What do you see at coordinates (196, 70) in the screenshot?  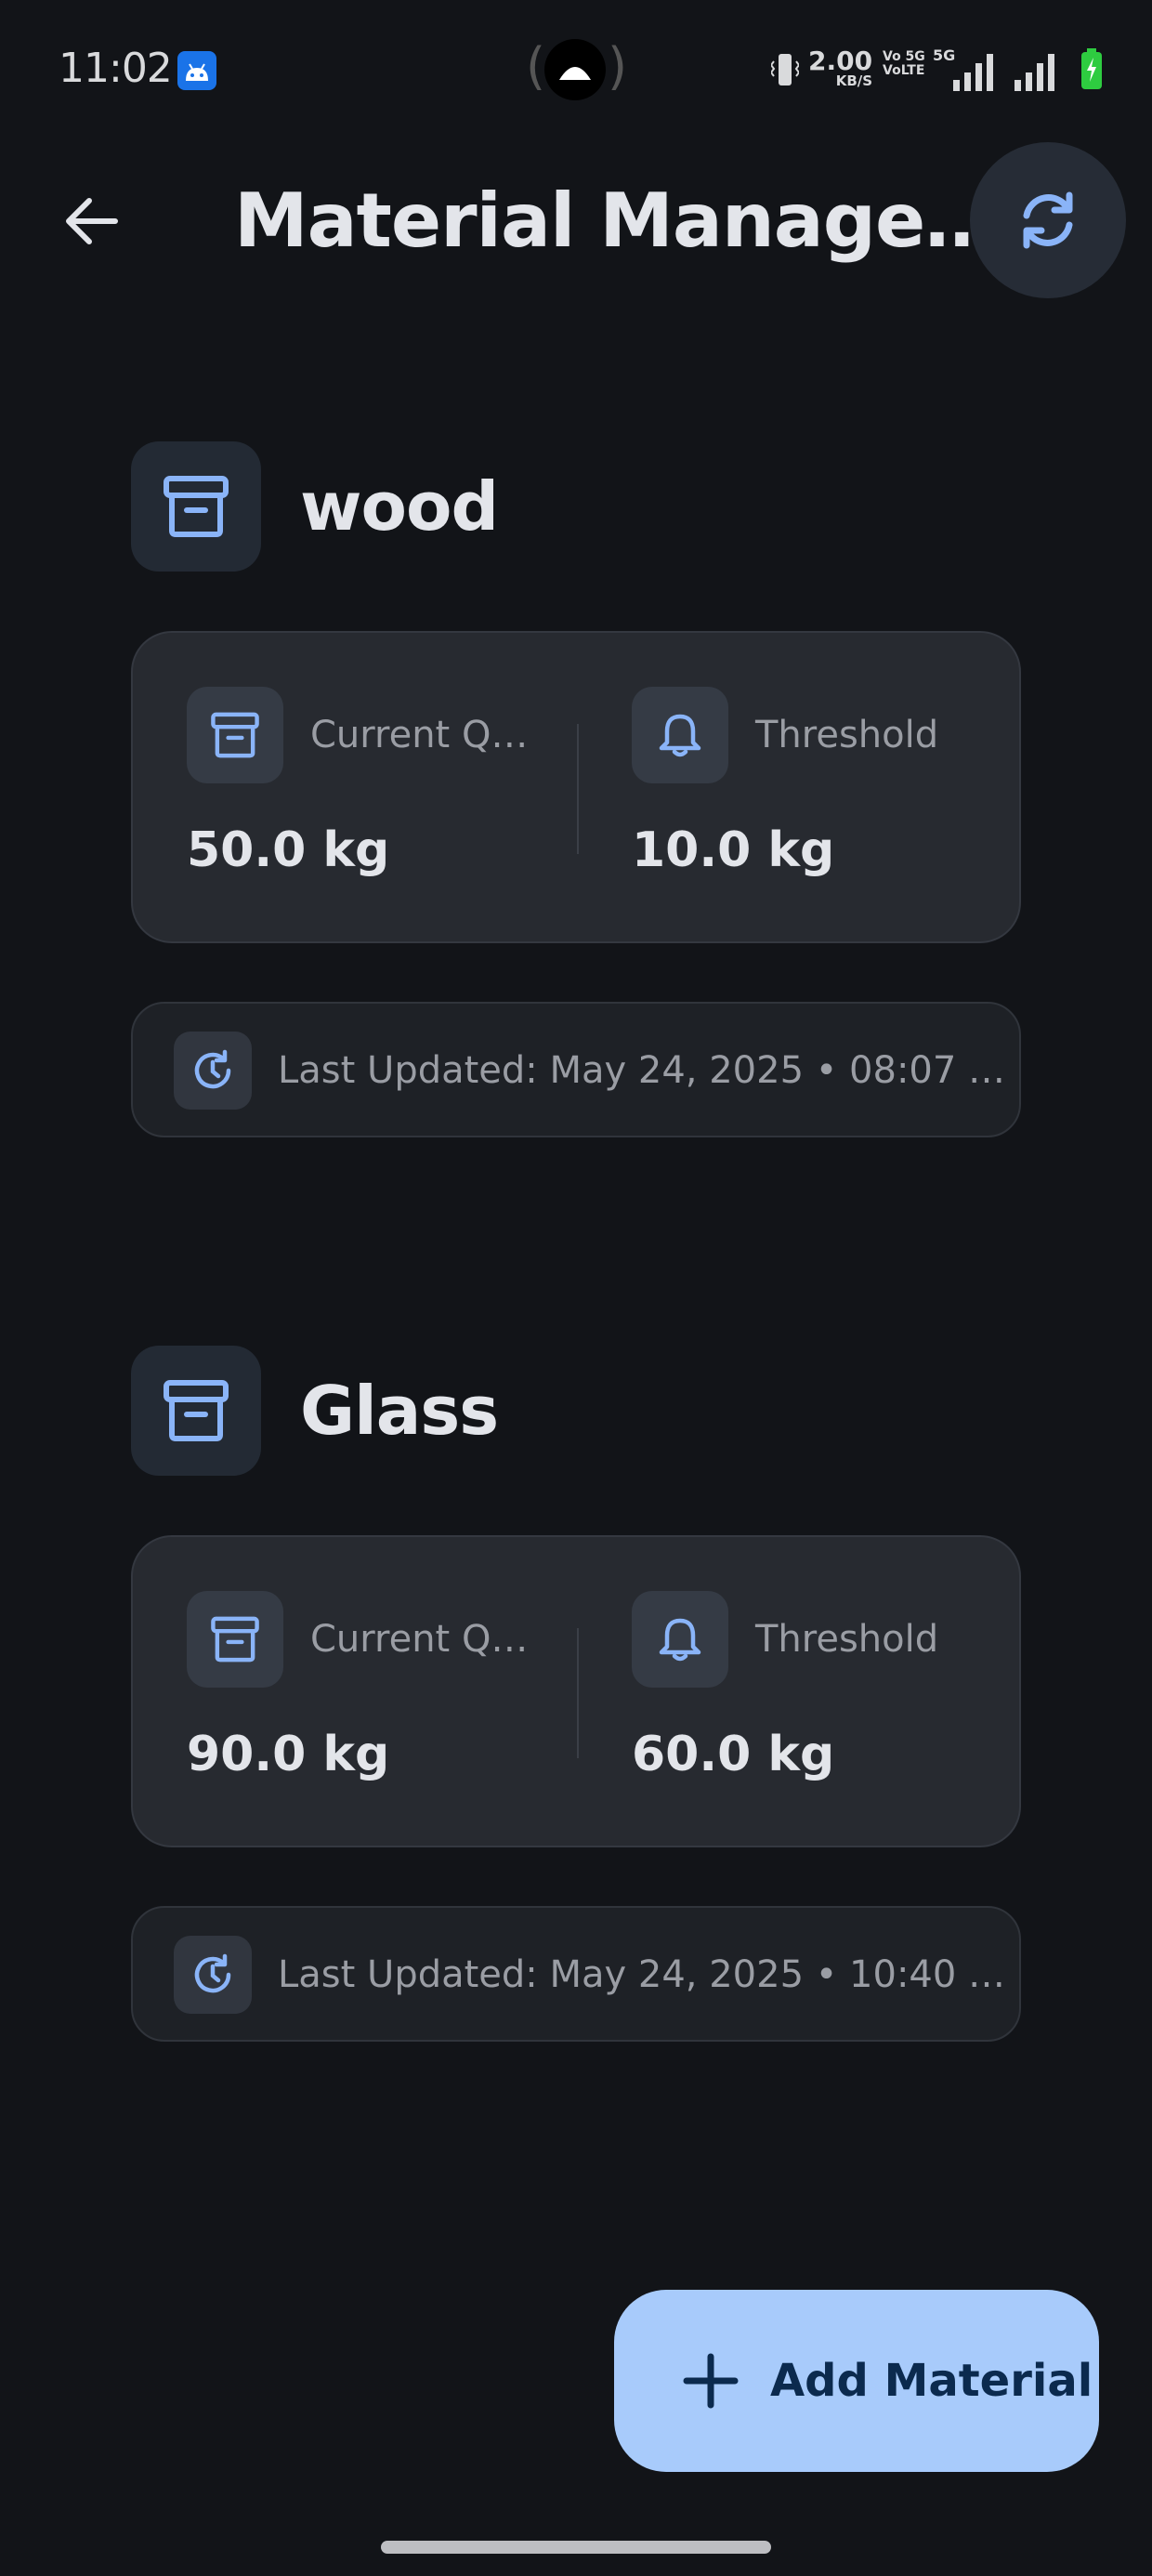 I see `android-app-icon` at bounding box center [196, 70].